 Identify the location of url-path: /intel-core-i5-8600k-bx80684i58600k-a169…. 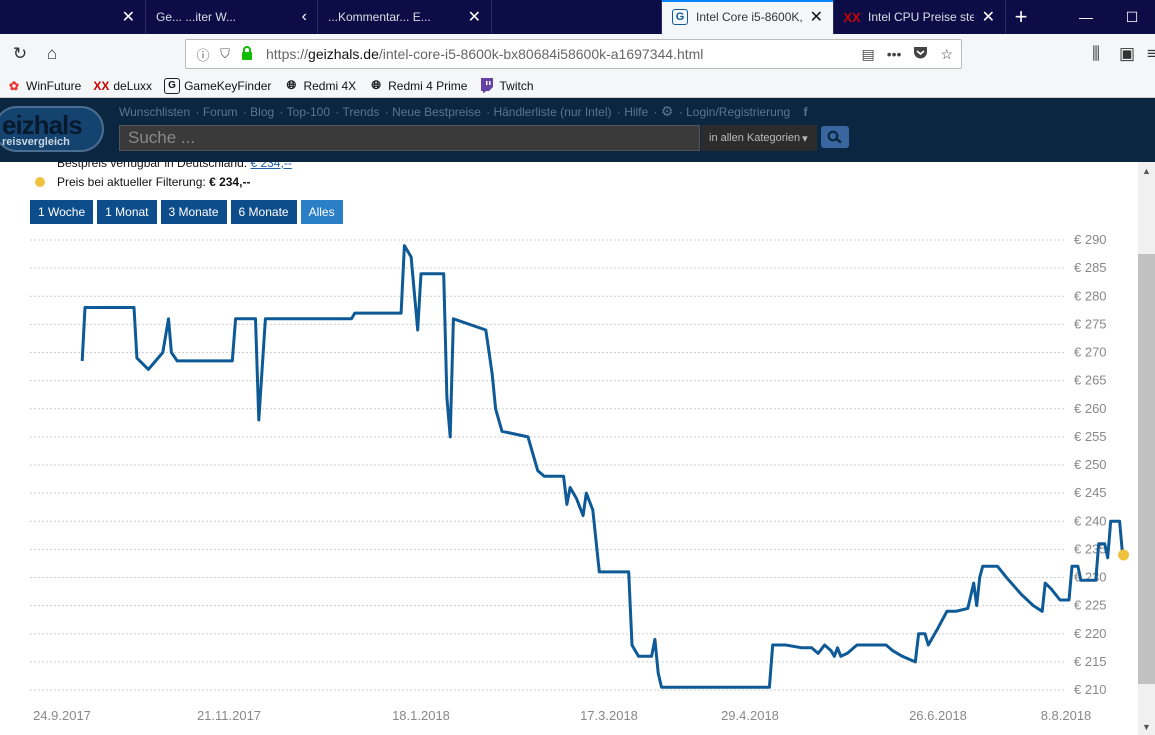
(541, 54).